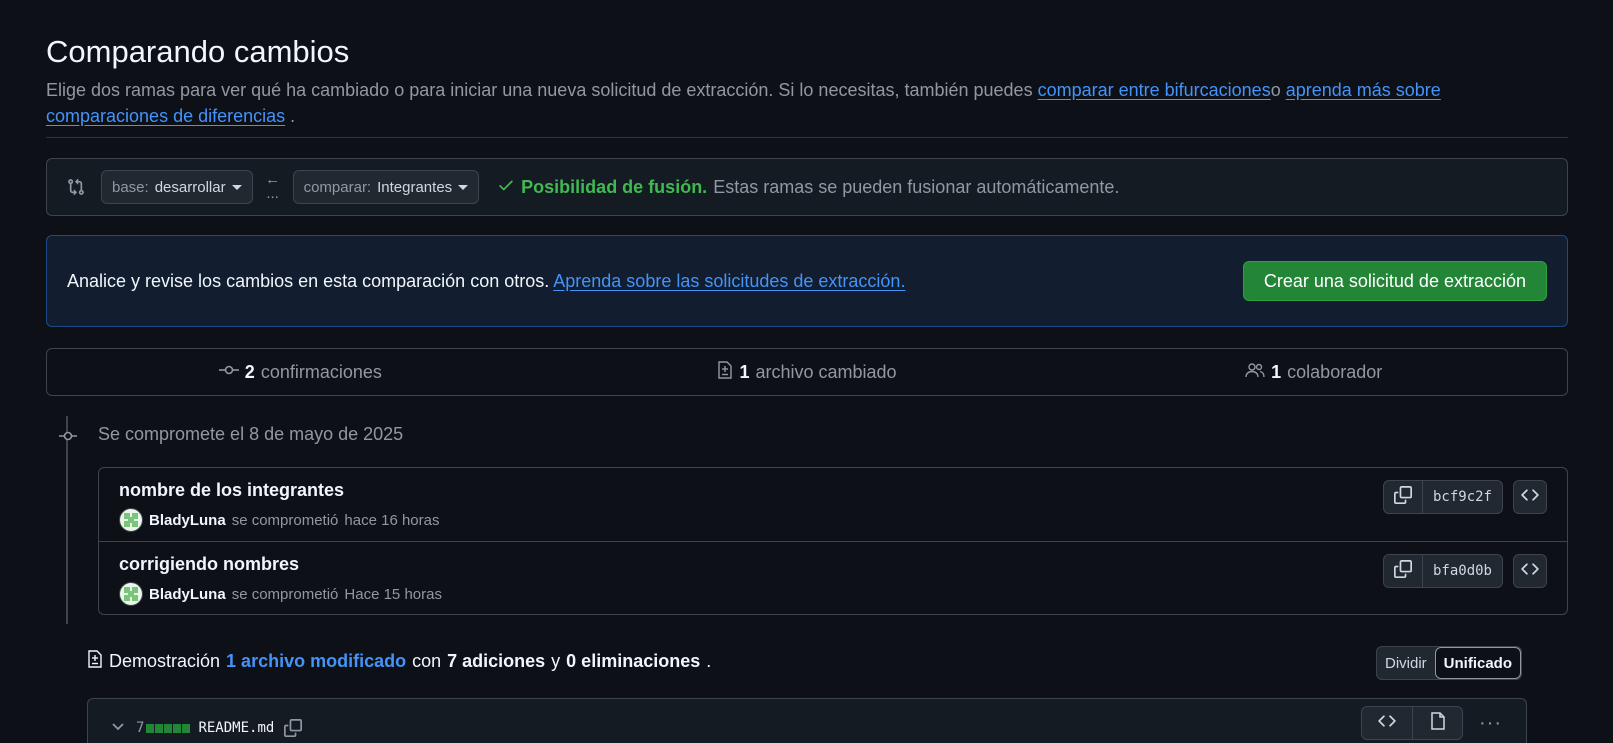  What do you see at coordinates (1490, 723) in the screenshot?
I see `more-options-icon: ···` at bounding box center [1490, 723].